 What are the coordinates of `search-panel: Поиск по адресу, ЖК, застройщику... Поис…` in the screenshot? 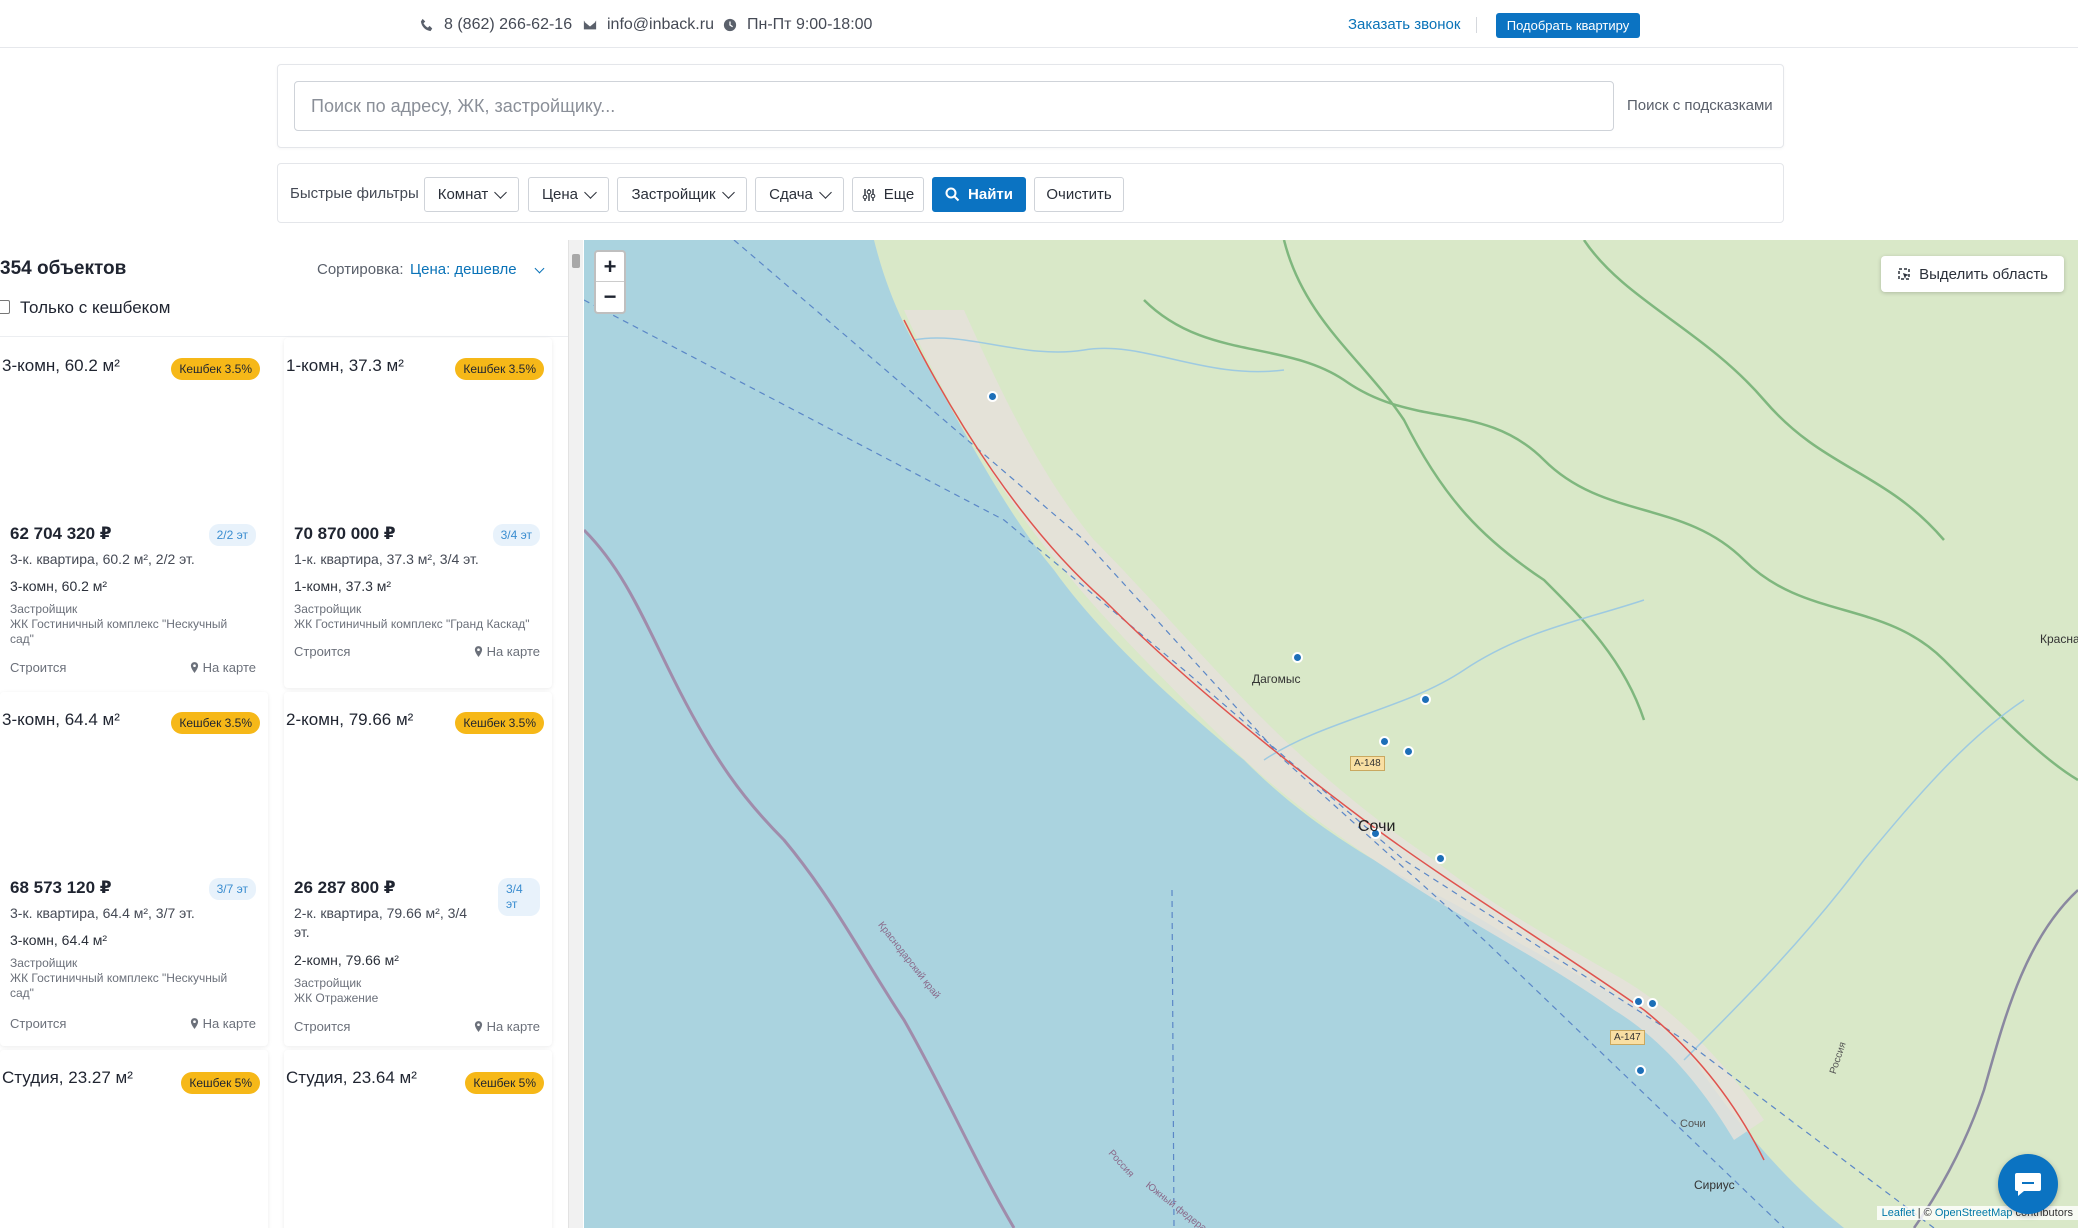 It's located at (1030, 106).